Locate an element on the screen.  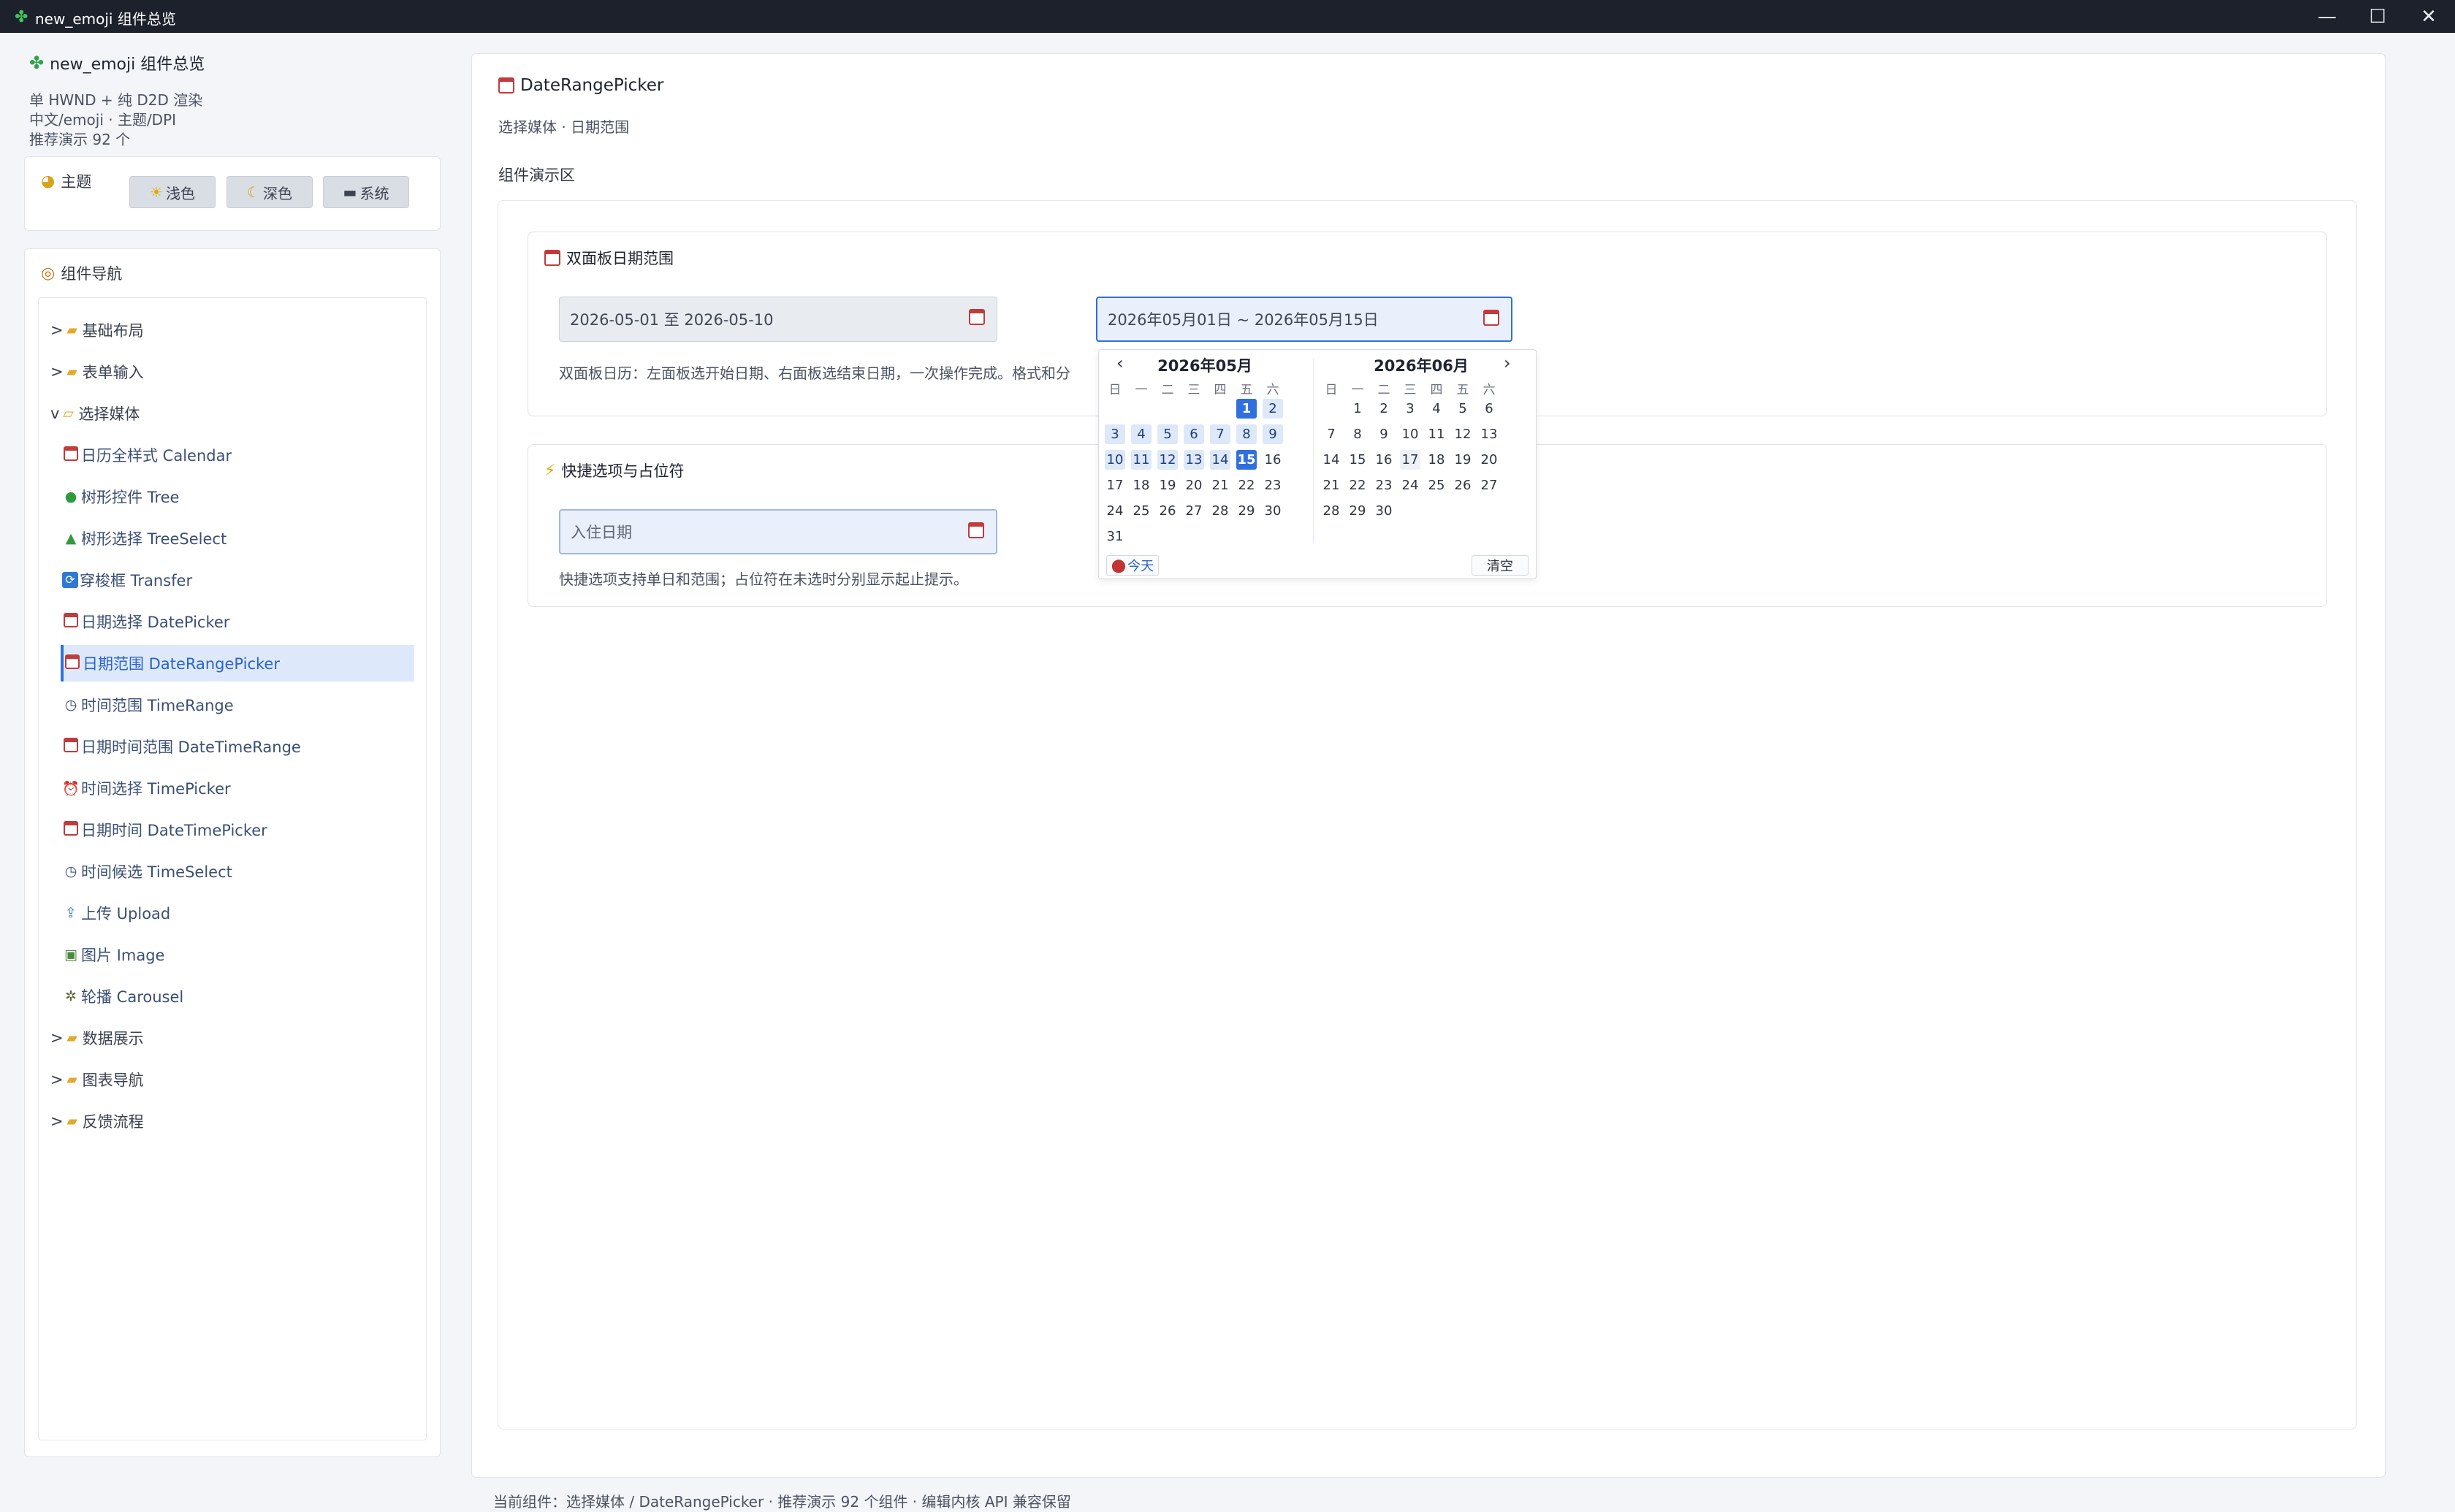
nav-item-carousel: ✲ 轮播 Carousel is located at coordinates (237, 996).